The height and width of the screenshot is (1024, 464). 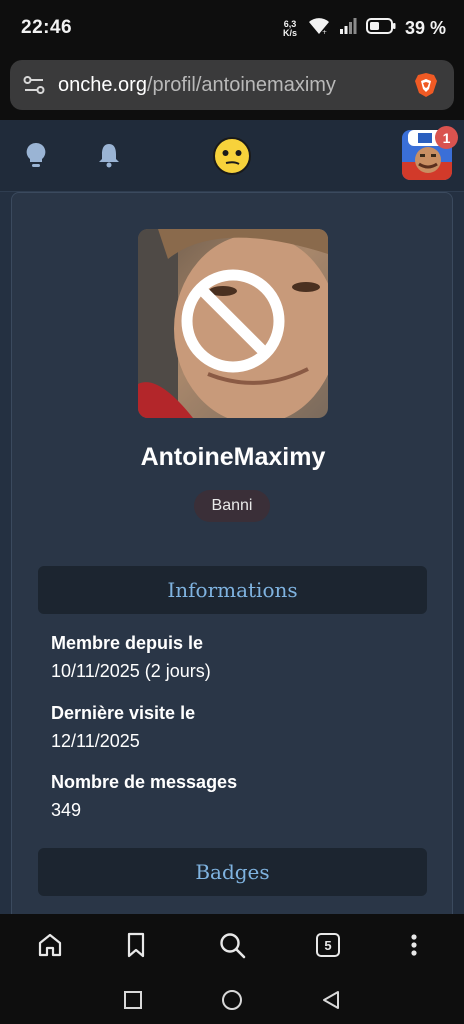 I want to click on message-count-value: 349, so click(x=66, y=810).